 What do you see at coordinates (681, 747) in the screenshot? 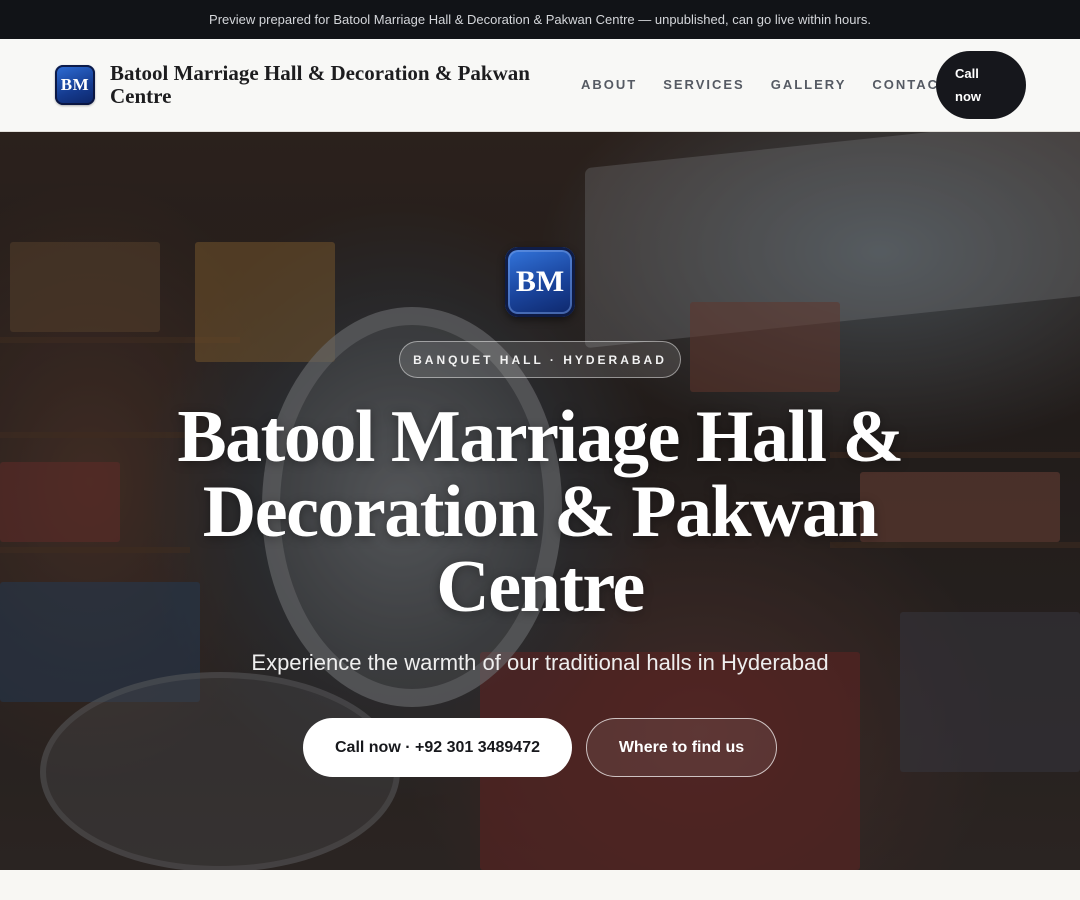
I see `hero-directions-button: Where to find us` at bounding box center [681, 747].